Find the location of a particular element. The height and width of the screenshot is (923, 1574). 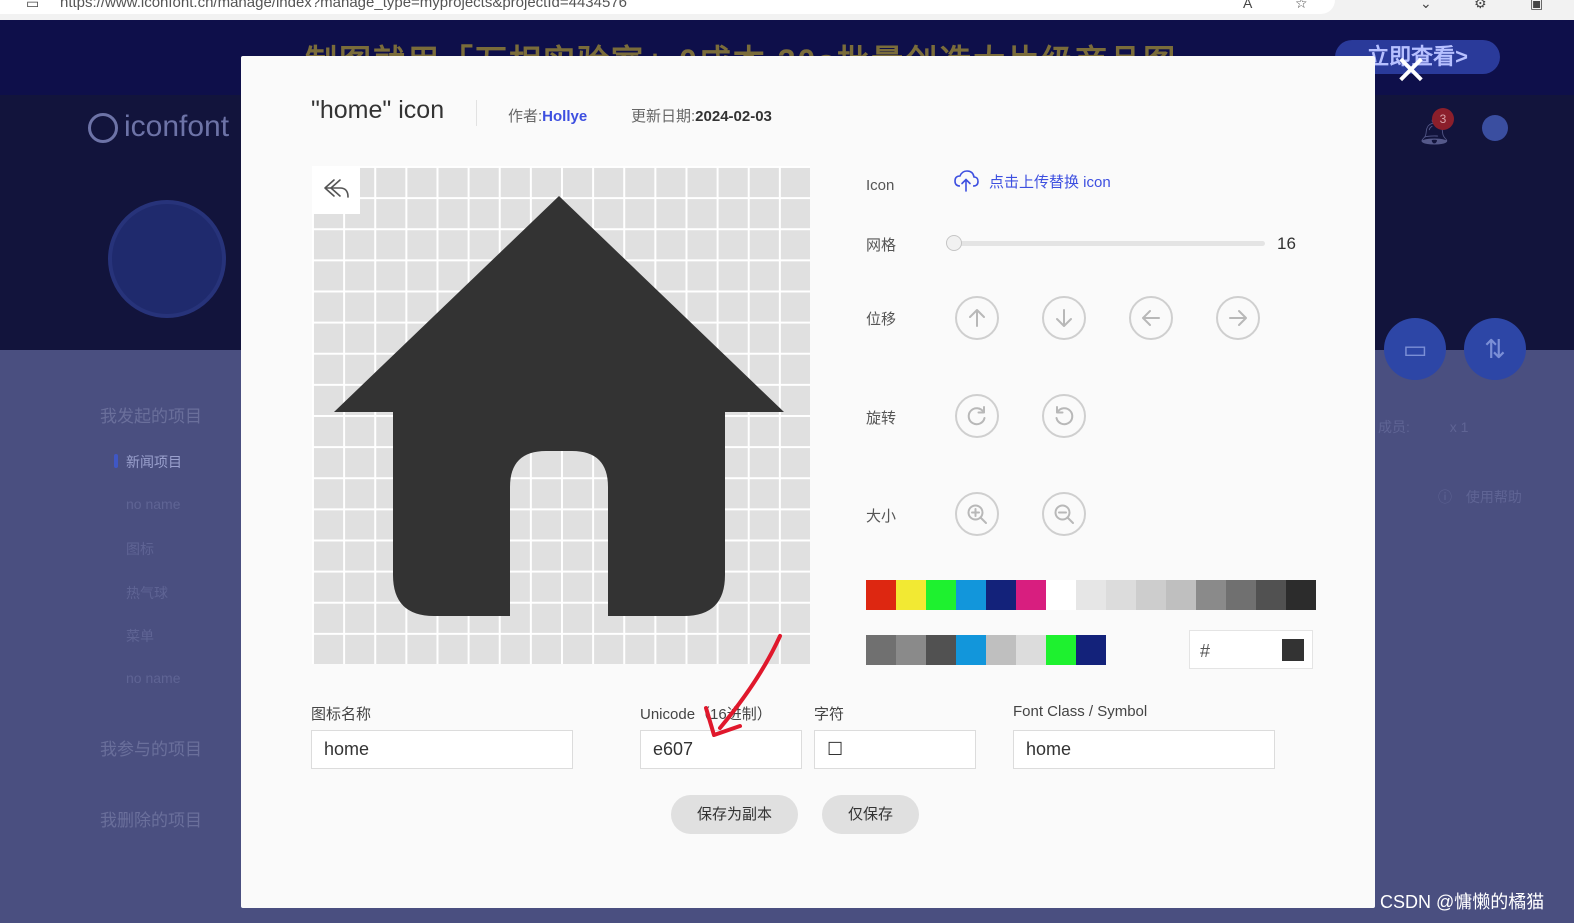

icon-name-input is located at coordinates (442, 749).